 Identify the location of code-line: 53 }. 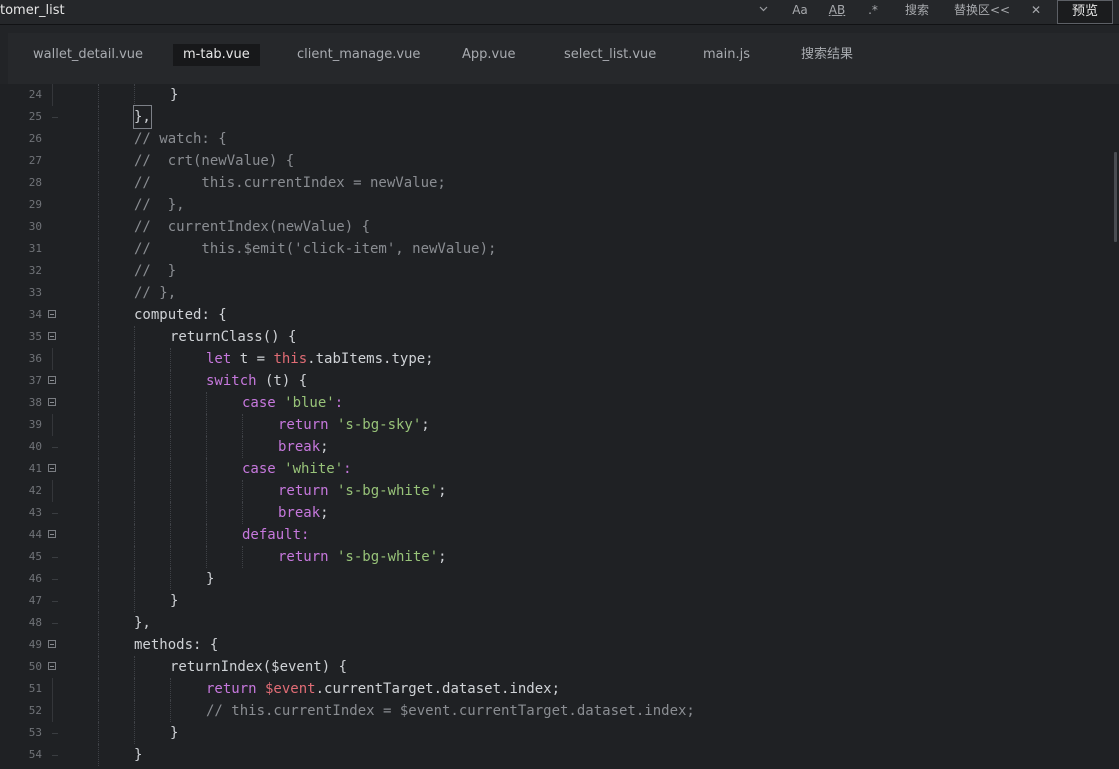
(555, 733).